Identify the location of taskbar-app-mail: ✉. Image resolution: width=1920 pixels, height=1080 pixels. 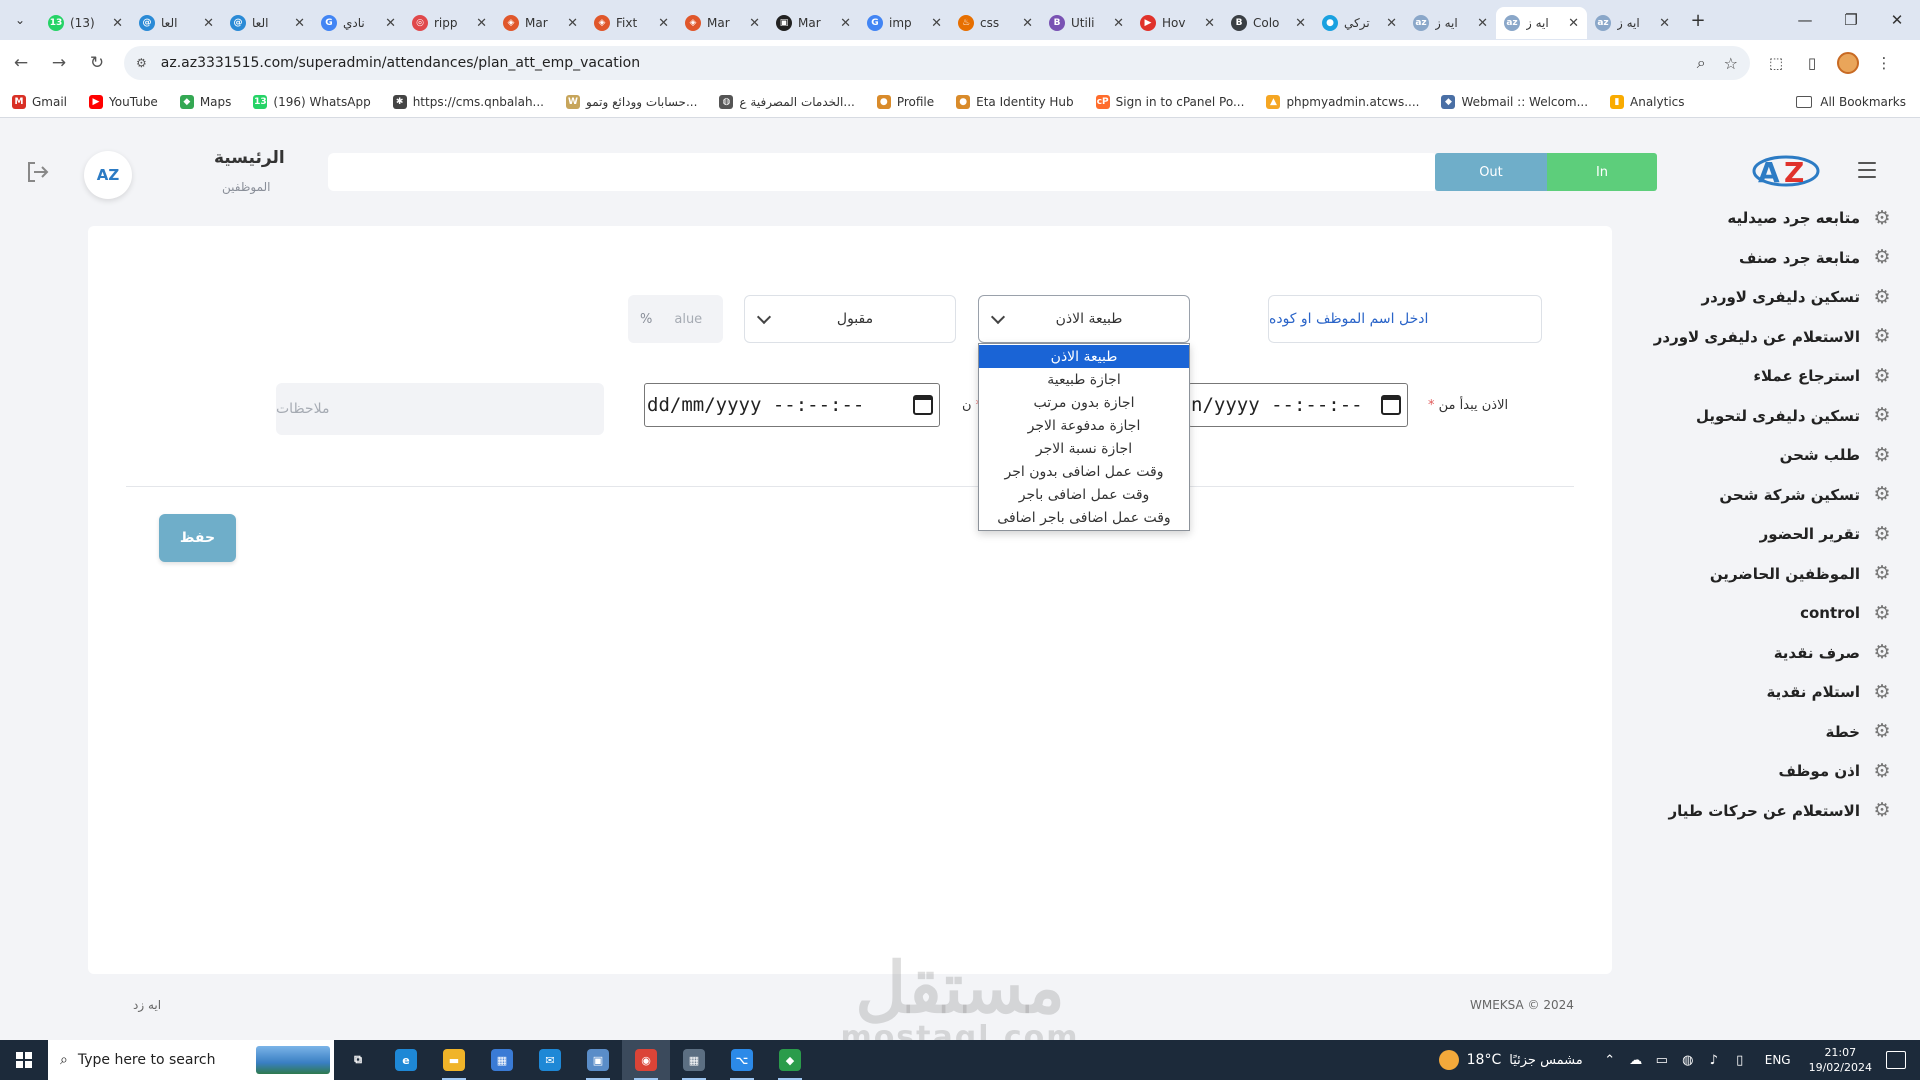
(550, 1060).